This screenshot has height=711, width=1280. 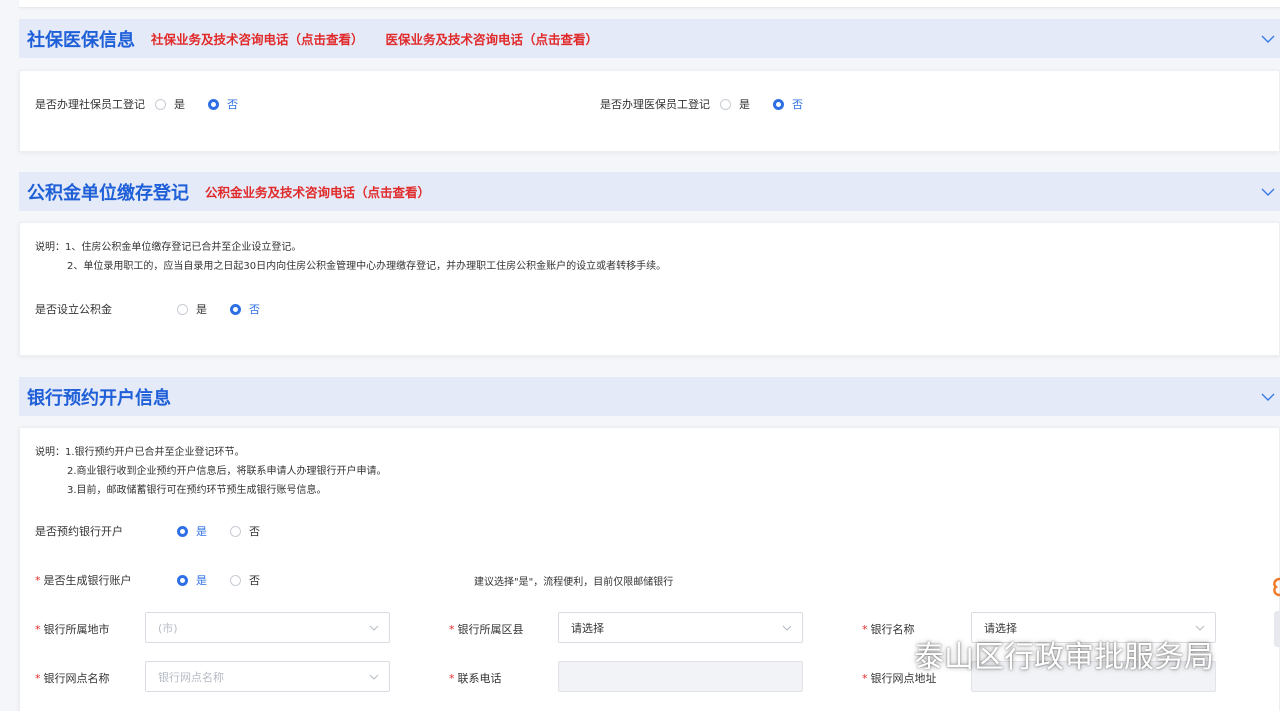 I want to click on select-value: 请选择, so click(x=587, y=628).